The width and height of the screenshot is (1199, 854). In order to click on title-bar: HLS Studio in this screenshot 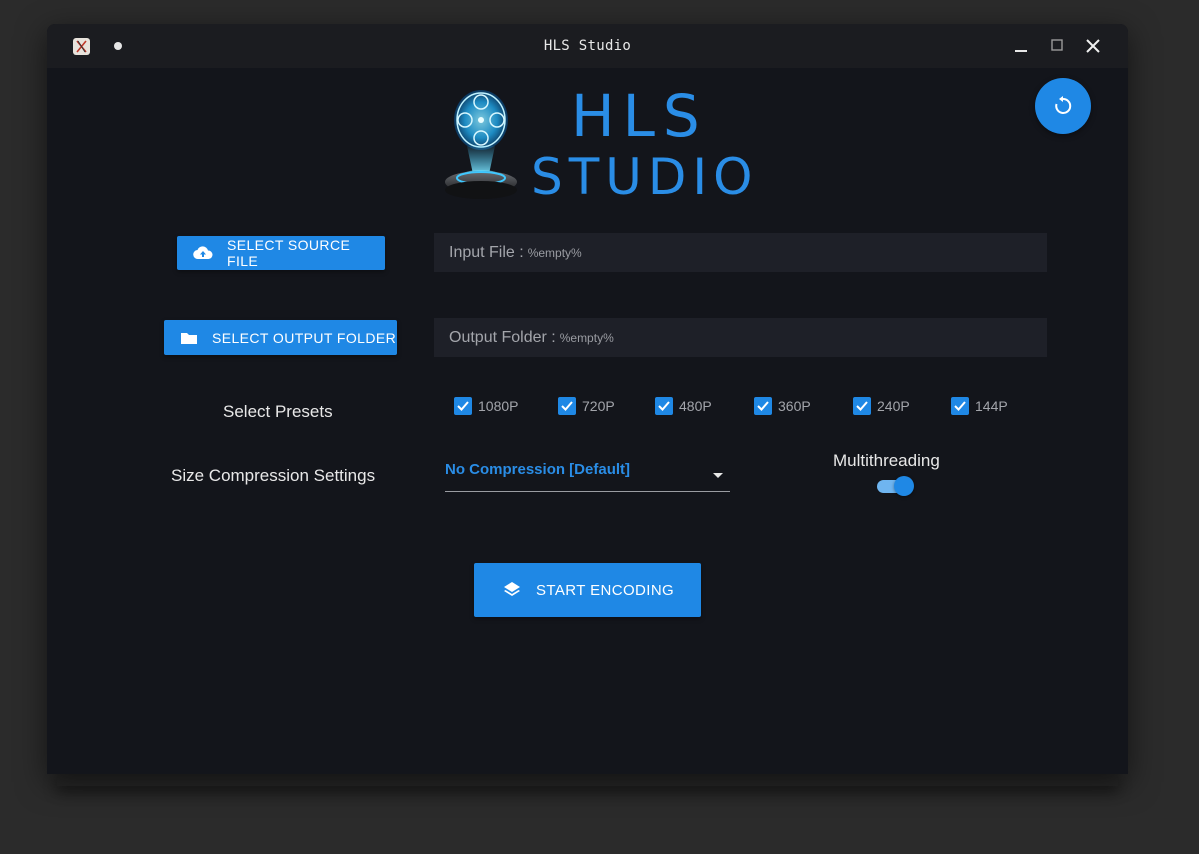, I will do `click(587, 46)`.